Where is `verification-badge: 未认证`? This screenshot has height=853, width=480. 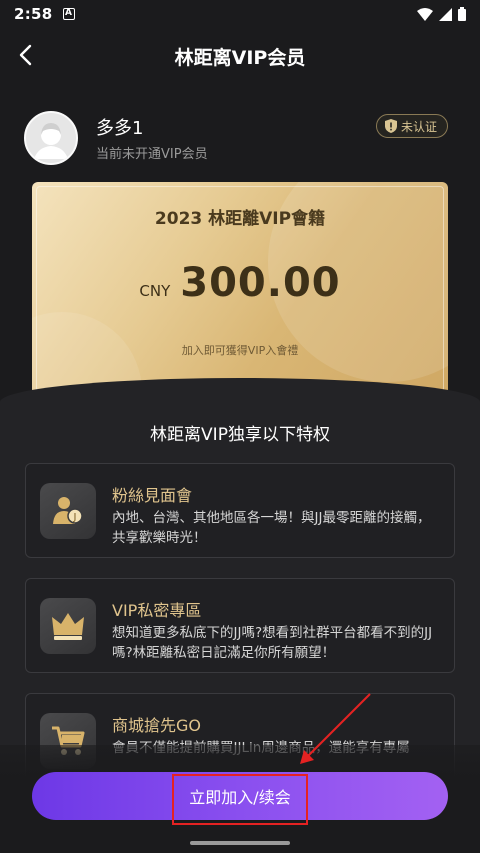 verification-badge: 未认证 is located at coordinates (411, 126).